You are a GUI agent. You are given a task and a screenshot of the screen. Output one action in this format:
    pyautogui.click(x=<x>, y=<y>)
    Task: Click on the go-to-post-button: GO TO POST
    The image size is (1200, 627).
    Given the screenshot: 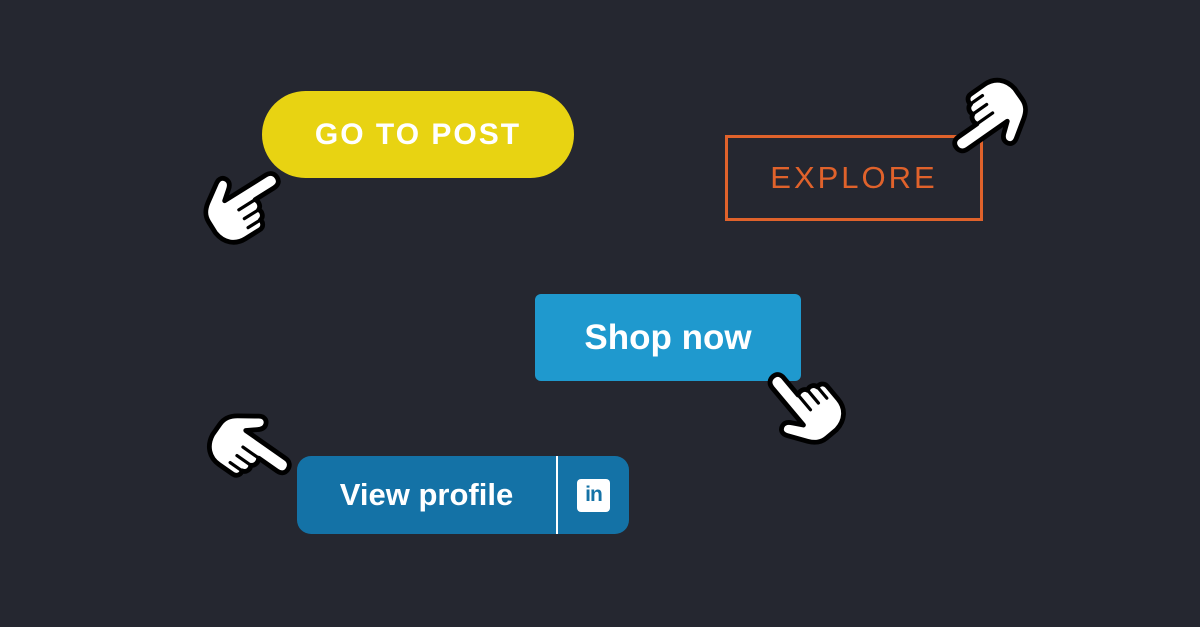 What is the action you would take?
    pyautogui.click(x=418, y=134)
    